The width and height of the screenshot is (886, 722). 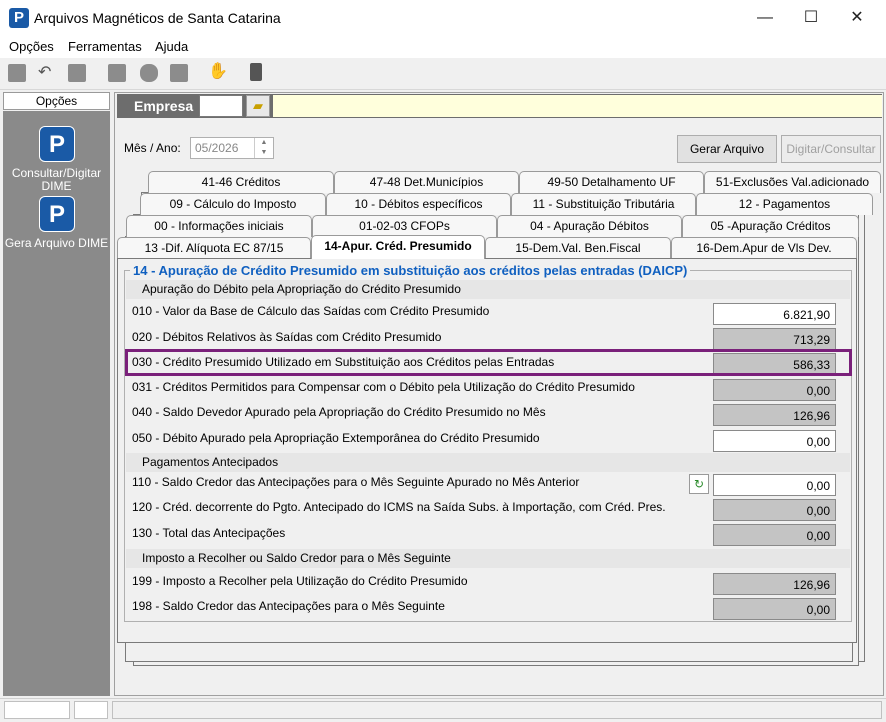 What do you see at coordinates (774, 584) in the screenshot?
I see `row-199-value: 126,96` at bounding box center [774, 584].